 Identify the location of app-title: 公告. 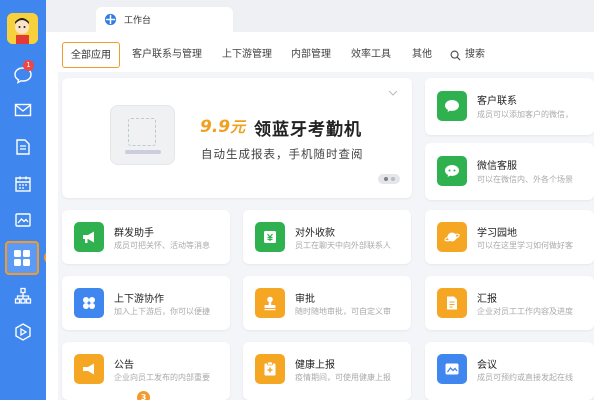
(124, 365).